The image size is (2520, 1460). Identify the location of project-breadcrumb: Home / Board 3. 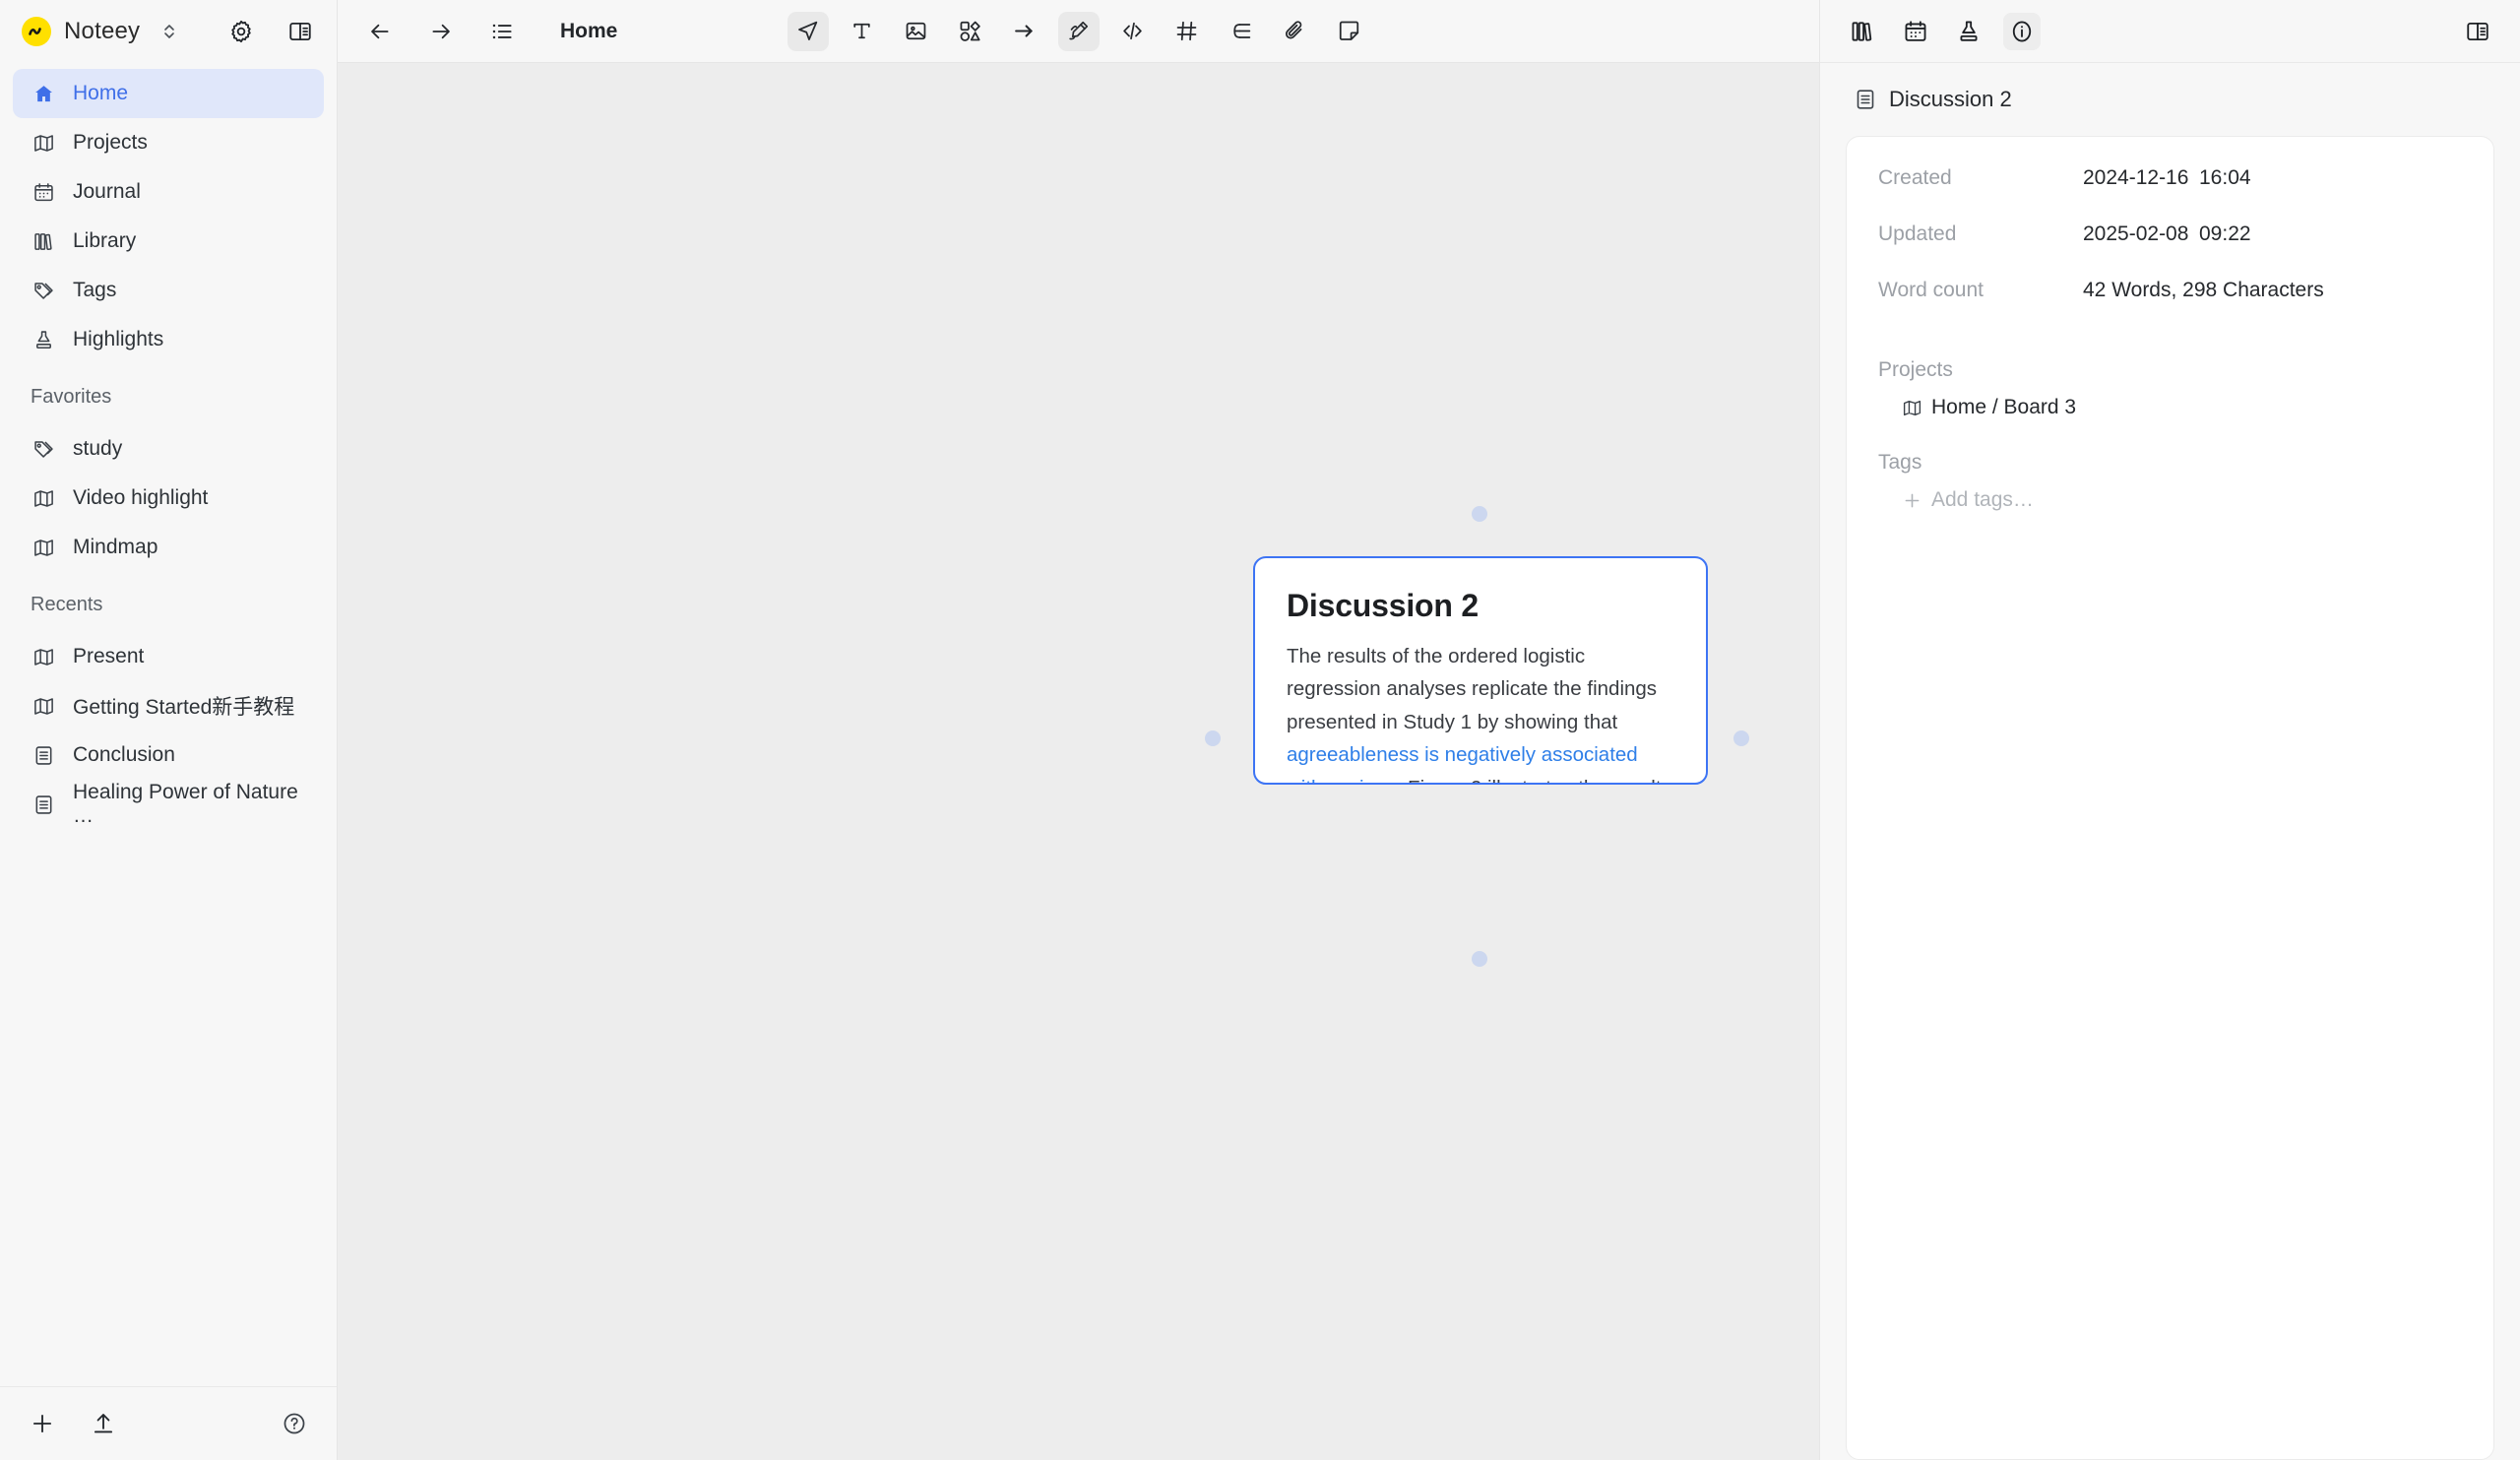
(1977, 407).